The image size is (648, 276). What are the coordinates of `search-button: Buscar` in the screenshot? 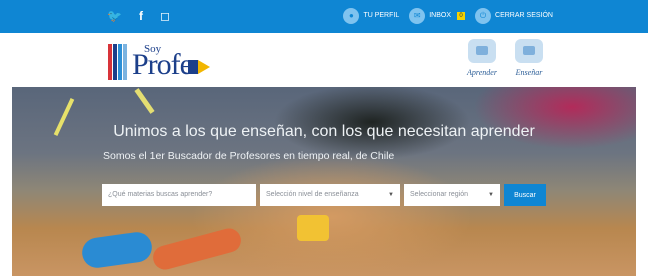 It's located at (525, 195).